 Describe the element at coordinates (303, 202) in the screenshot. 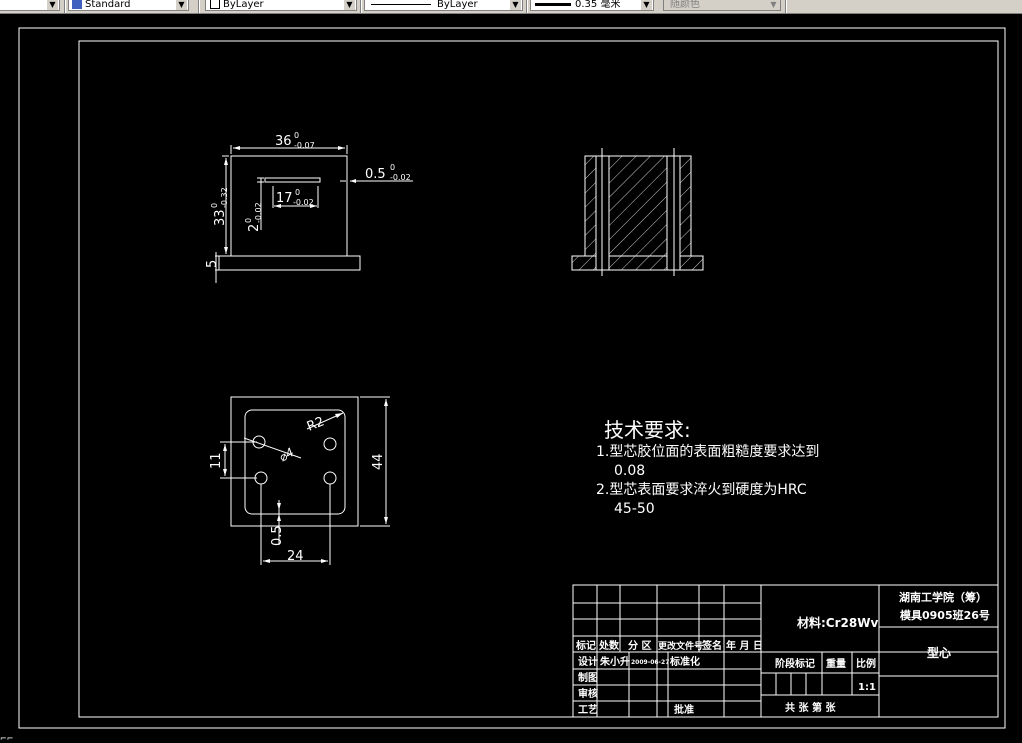

I see `dim-17-lower: -0.02` at that location.